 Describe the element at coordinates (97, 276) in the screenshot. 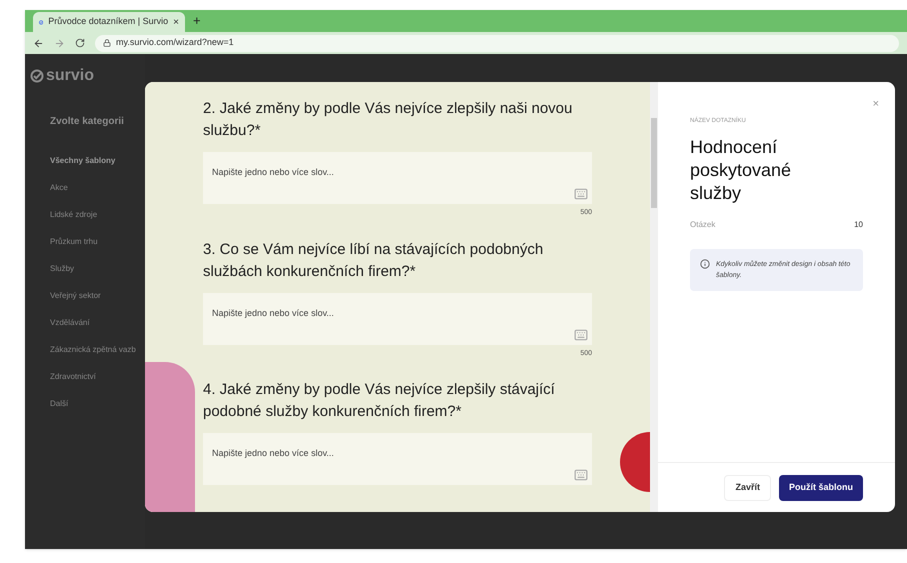

I see `sidebar-item: Služby` at that location.